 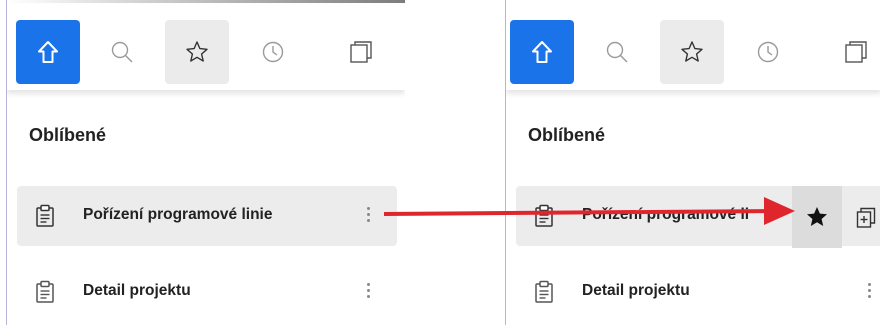 What do you see at coordinates (779, 211) in the screenshot?
I see `annotation-arrow-head` at bounding box center [779, 211].